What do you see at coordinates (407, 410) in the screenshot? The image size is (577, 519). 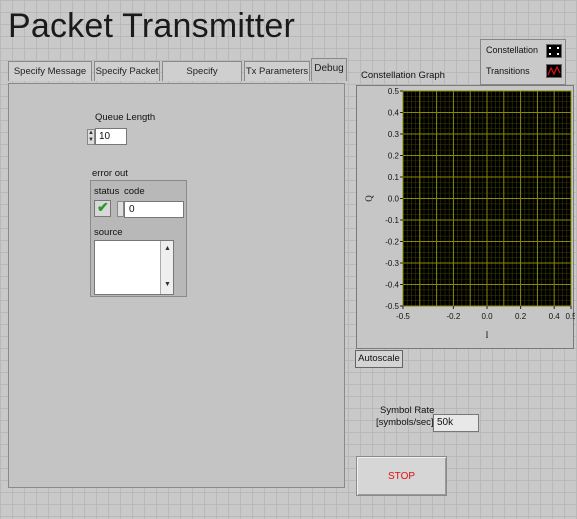 I see `symbol-rate-label-line1: Symbol Rate` at bounding box center [407, 410].